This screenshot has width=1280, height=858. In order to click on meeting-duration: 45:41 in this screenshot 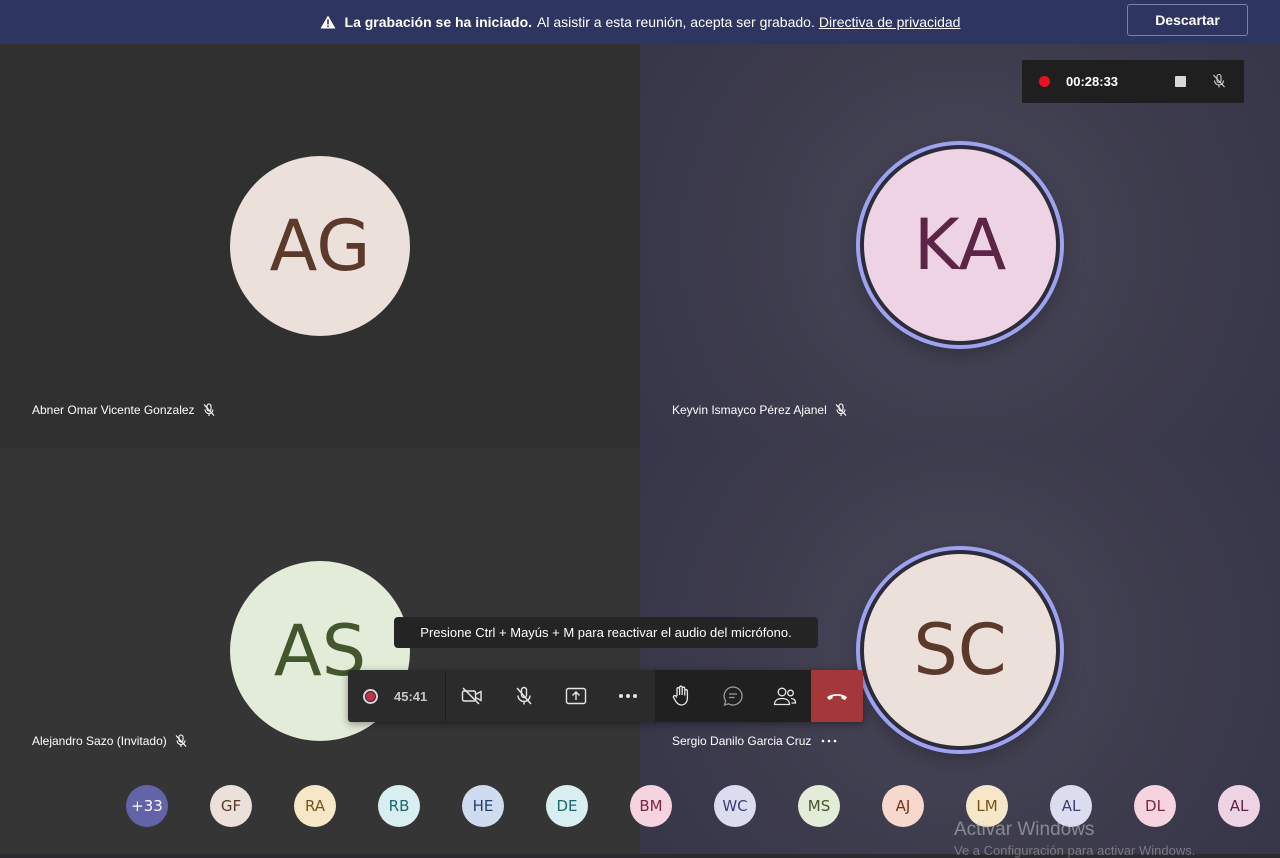, I will do `click(411, 696)`.